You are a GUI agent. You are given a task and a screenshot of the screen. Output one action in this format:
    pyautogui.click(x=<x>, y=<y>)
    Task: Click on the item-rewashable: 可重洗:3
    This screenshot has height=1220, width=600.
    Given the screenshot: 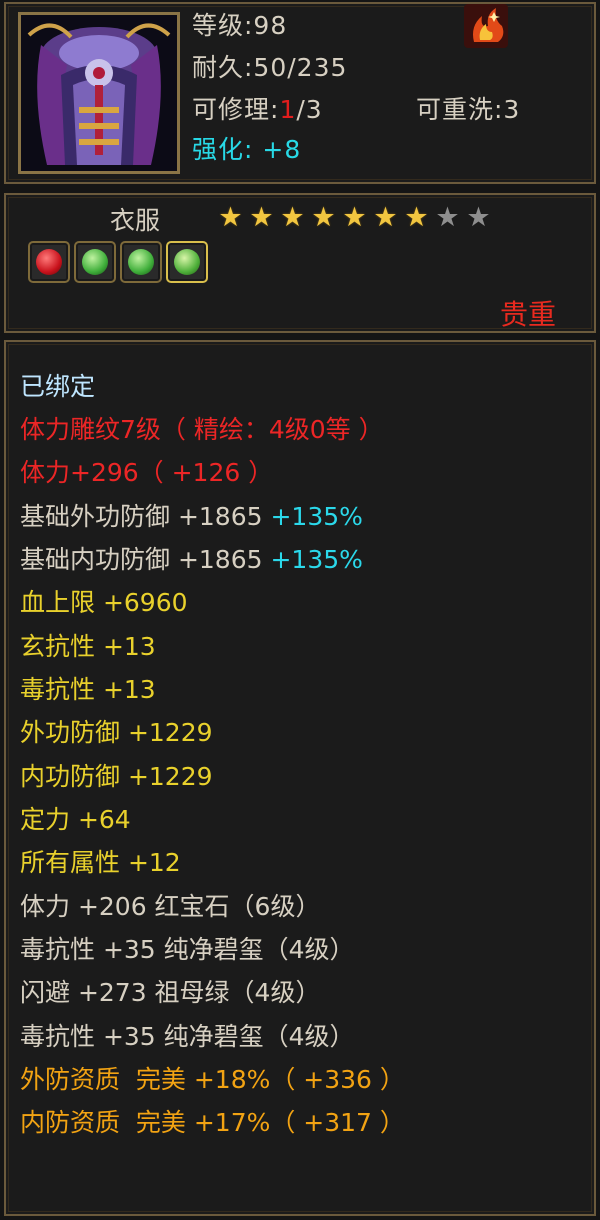 What is the action you would take?
    pyautogui.click(x=468, y=109)
    